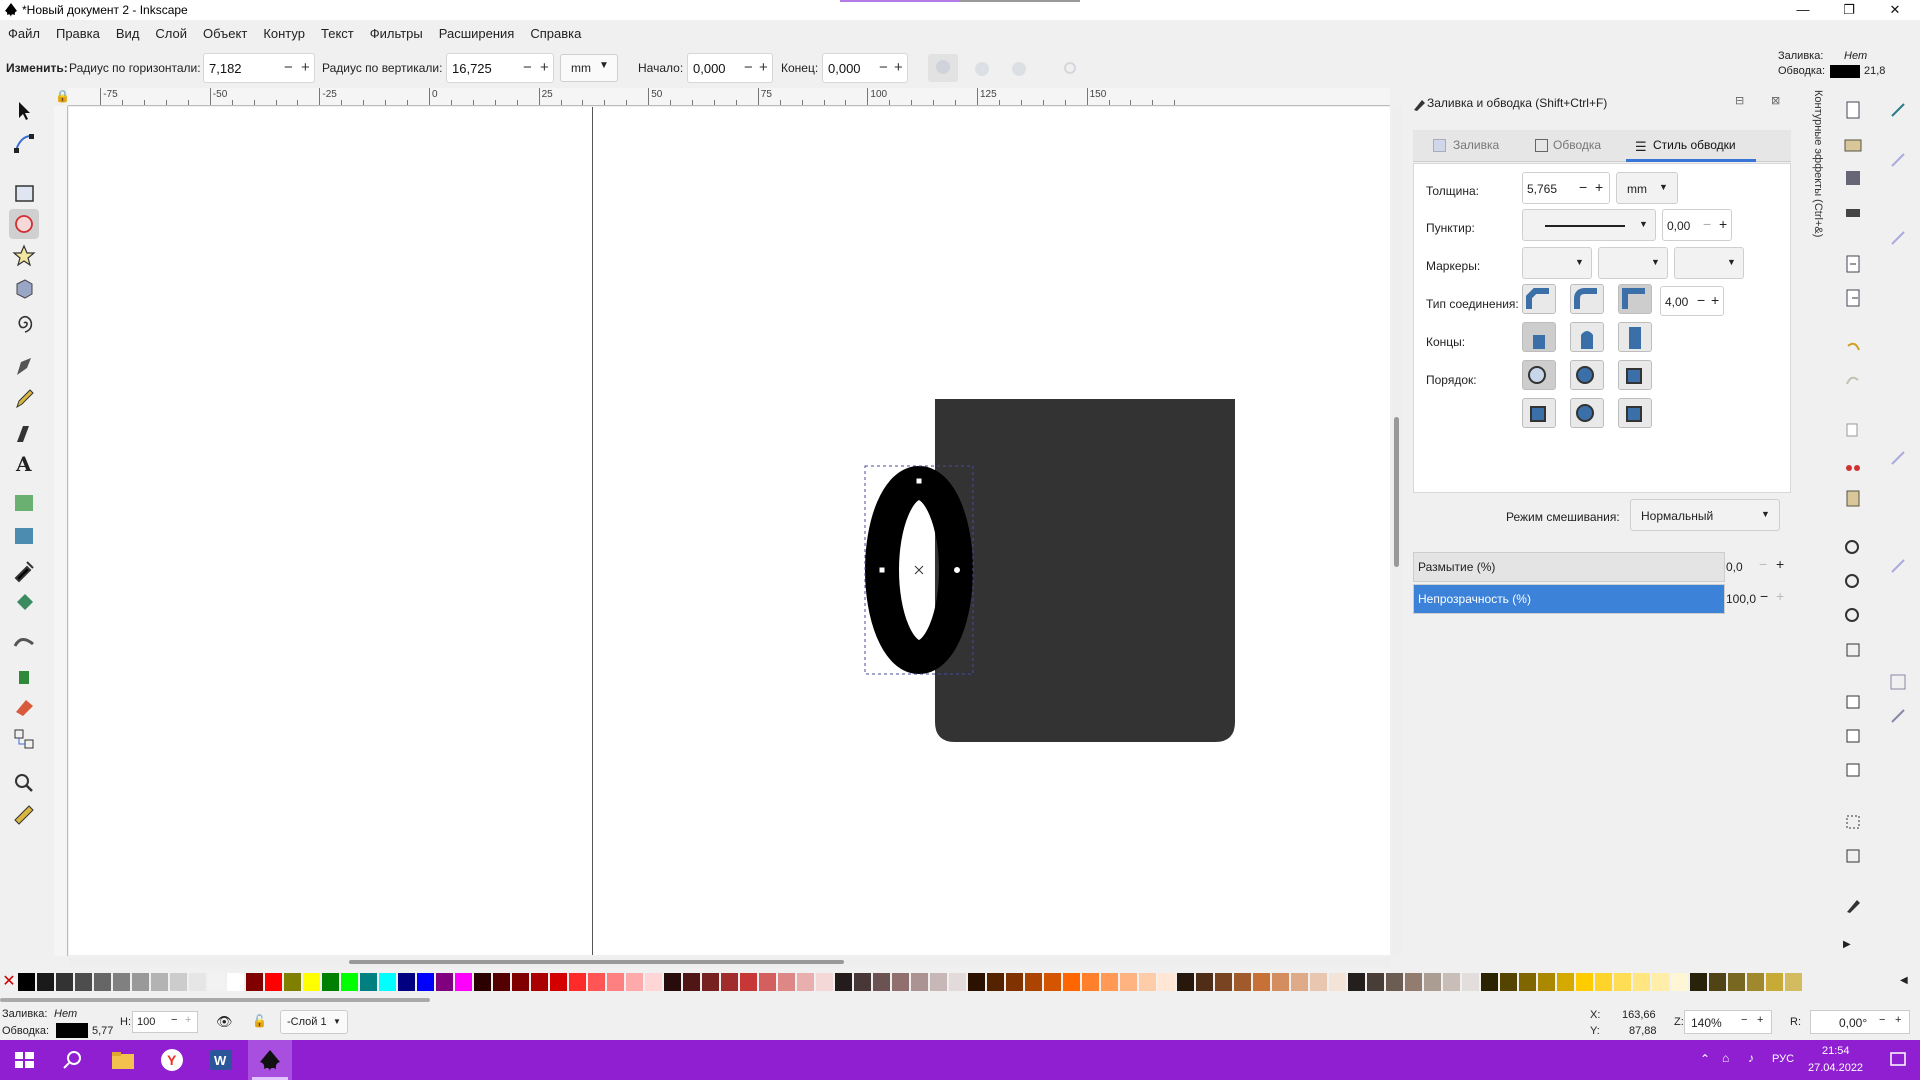 This screenshot has width=1920, height=1080. I want to click on word-icon: W, so click(221, 1060).